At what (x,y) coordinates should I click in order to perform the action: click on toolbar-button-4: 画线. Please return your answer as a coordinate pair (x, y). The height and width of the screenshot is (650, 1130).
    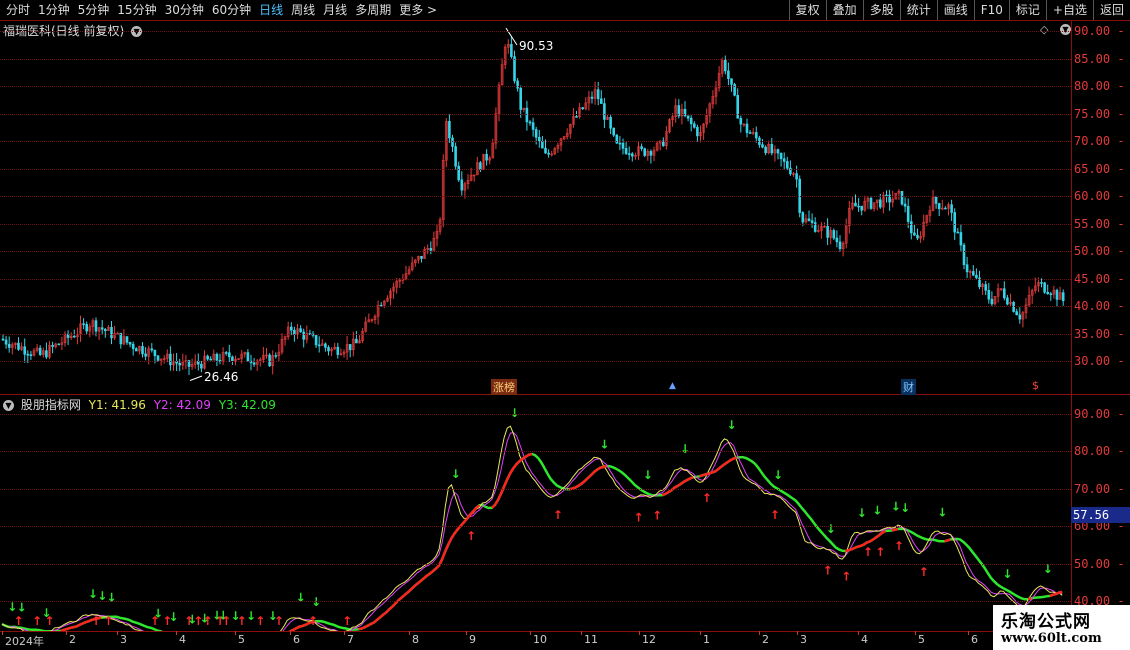
    Looking at the image, I should click on (955, 10).